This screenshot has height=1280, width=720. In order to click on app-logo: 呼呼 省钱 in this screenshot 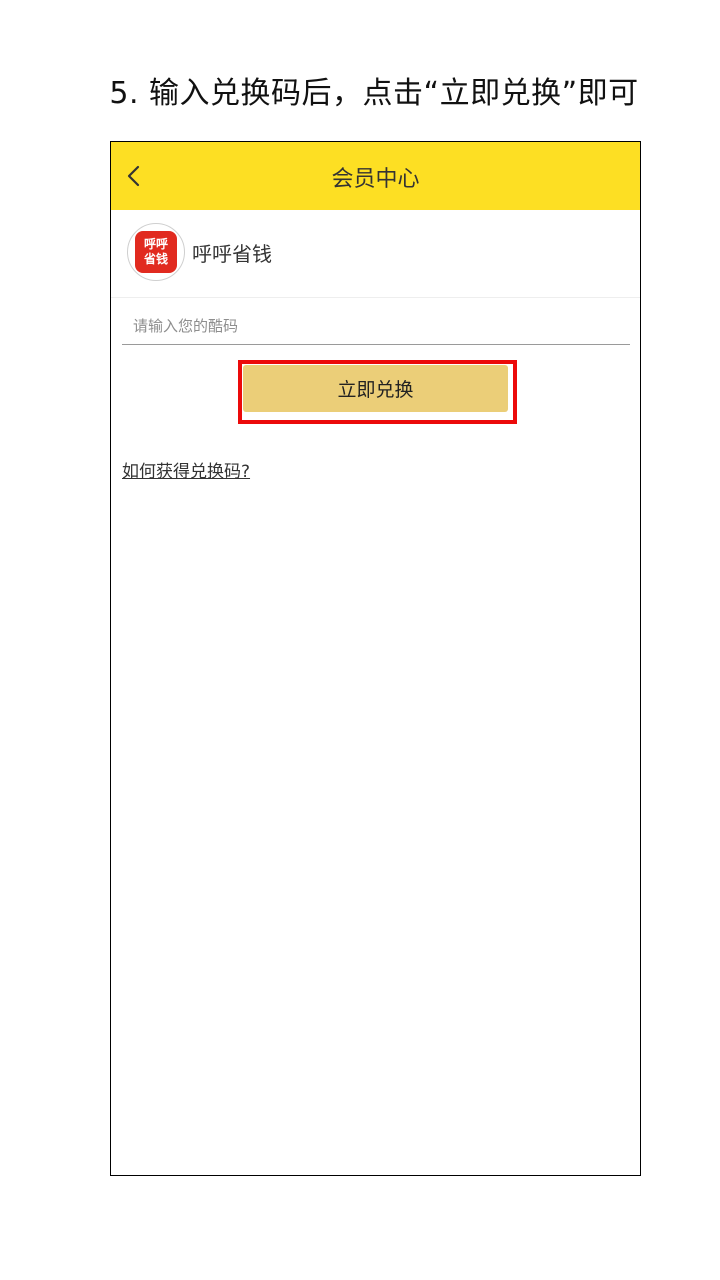, I will do `click(156, 252)`.